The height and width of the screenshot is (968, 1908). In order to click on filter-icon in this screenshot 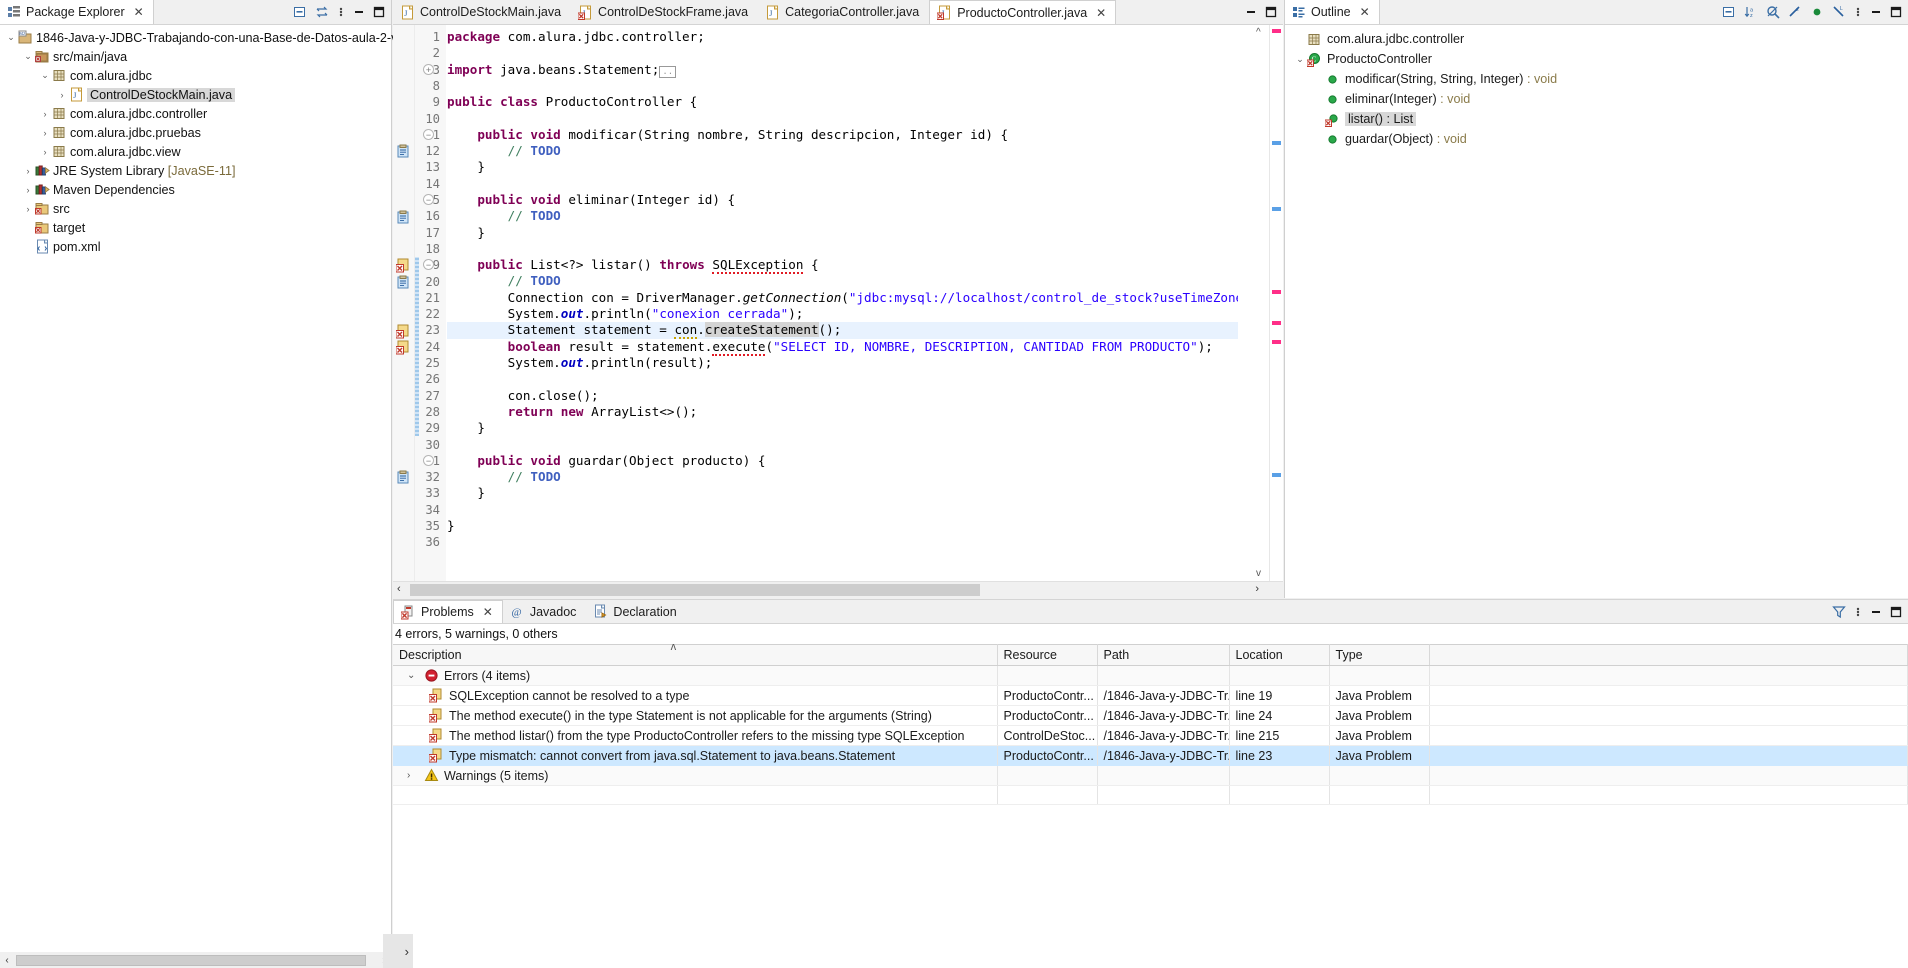, I will do `click(1839, 612)`.